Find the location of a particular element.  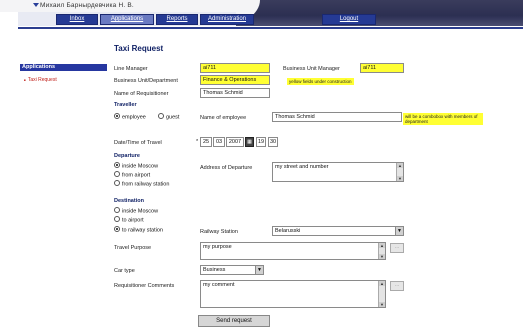

radio-dest-to-railway: to railway station is located at coordinates (138, 230).